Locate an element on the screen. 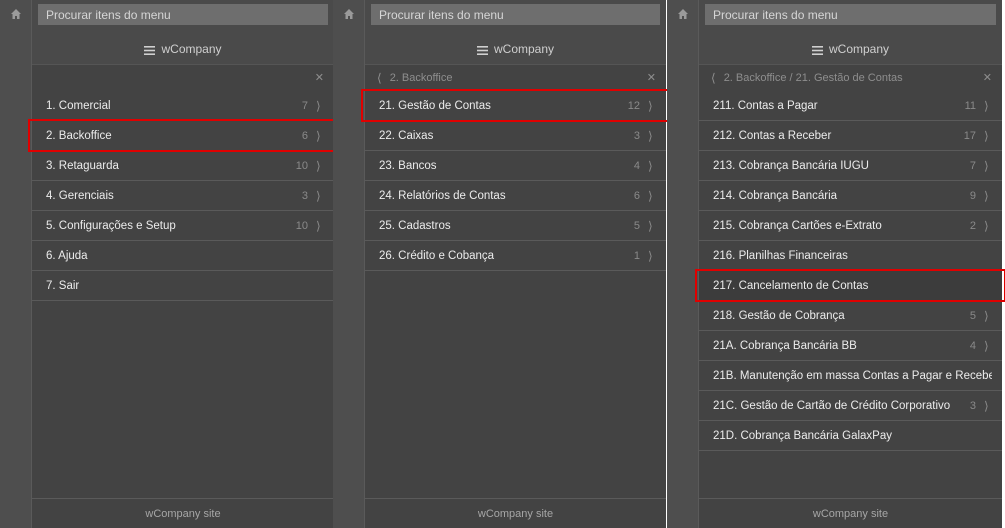  menu-item-label: 1. Comercial is located at coordinates (78, 105).